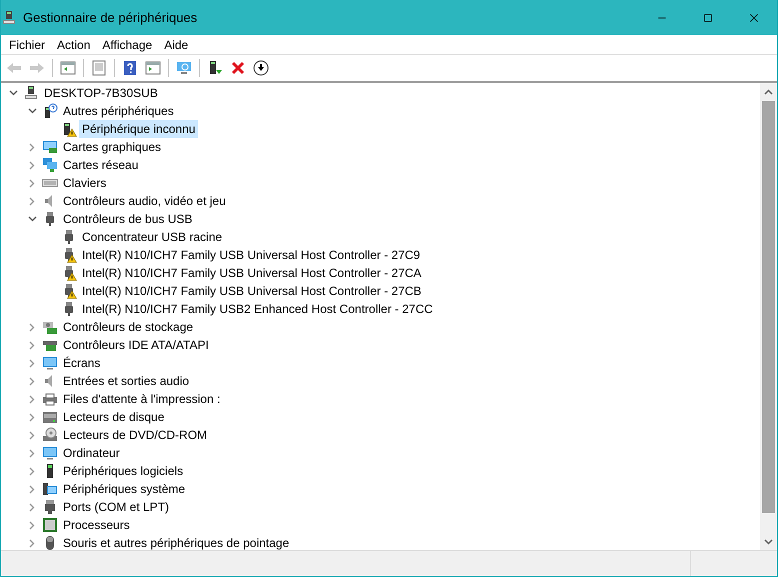 This screenshot has height=577, width=782. What do you see at coordinates (128, 219) in the screenshot?
I see `tree-item: Contrôleurs de bus USB` at bounding box center [128, 219].